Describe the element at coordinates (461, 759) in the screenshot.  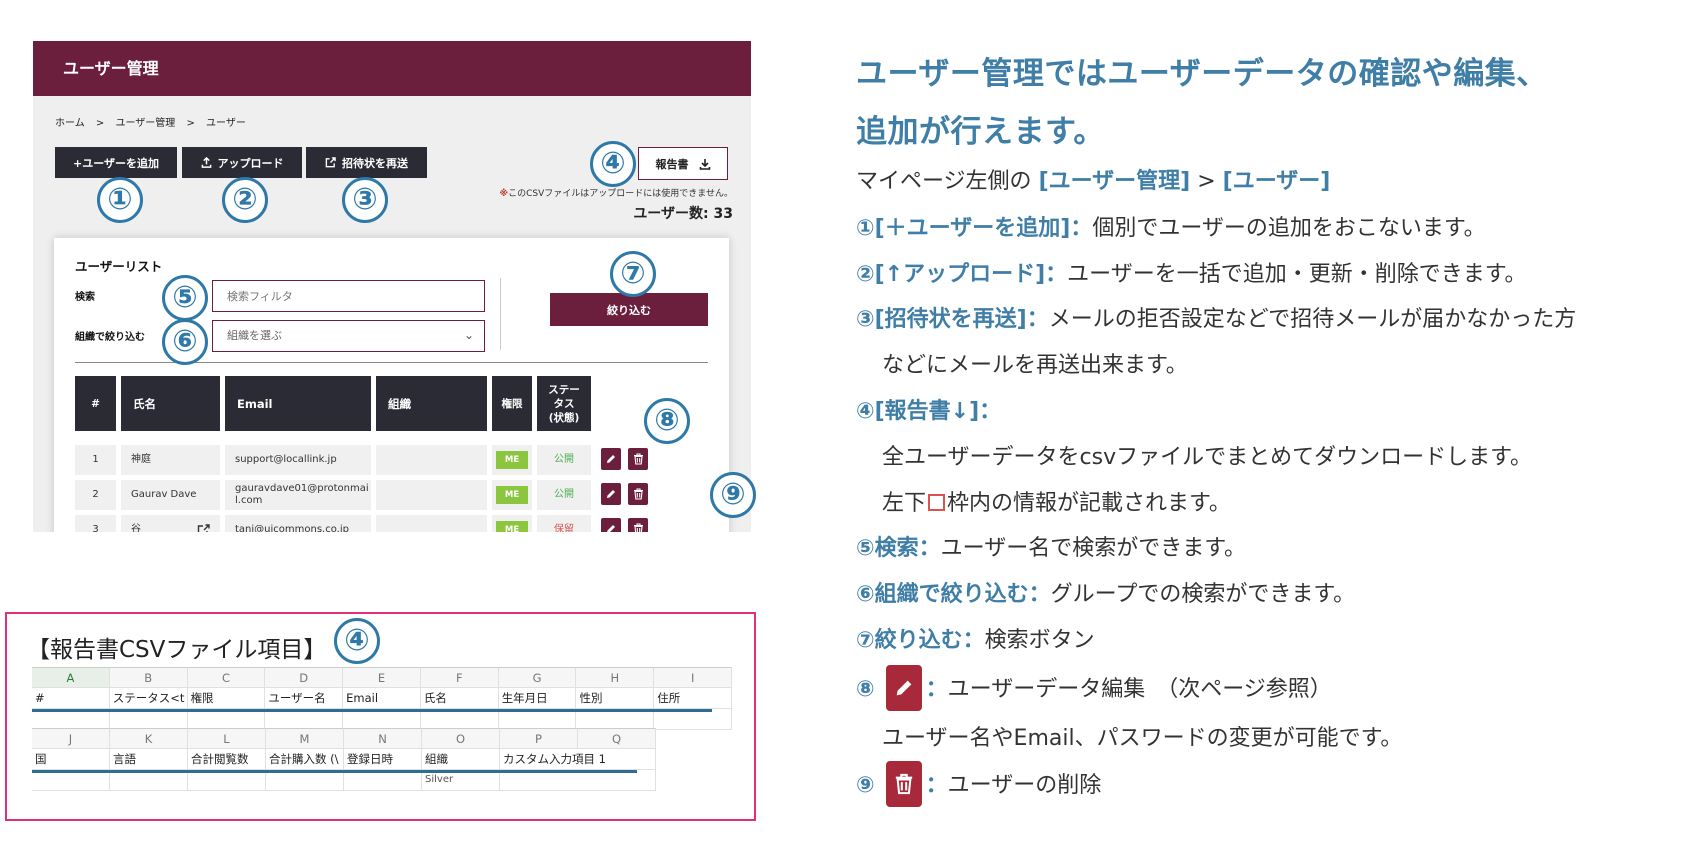
I see `csv-field: 組織` at that location.